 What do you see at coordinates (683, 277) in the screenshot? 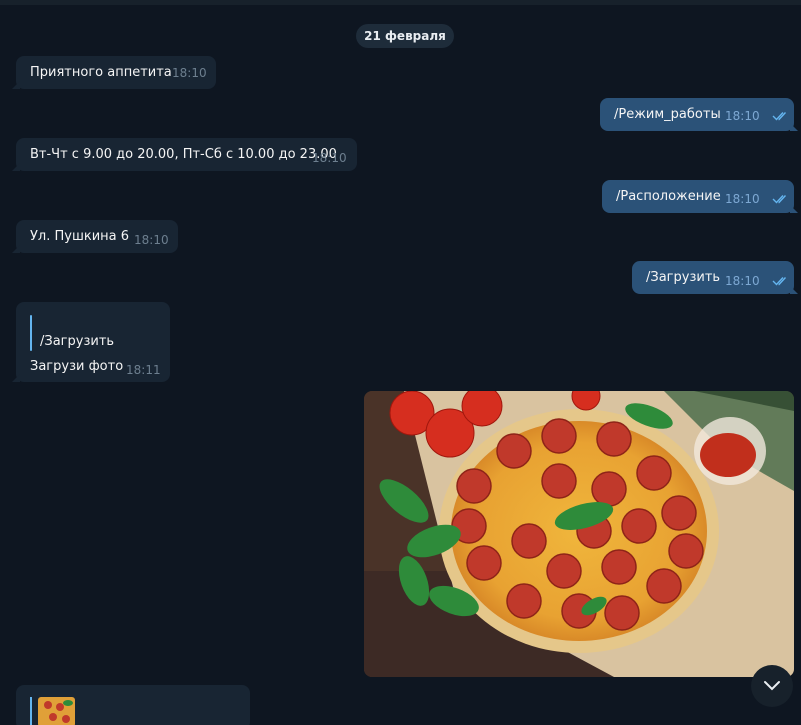
I see `message-text: /Загрузить` at bounding box center [683, 277].